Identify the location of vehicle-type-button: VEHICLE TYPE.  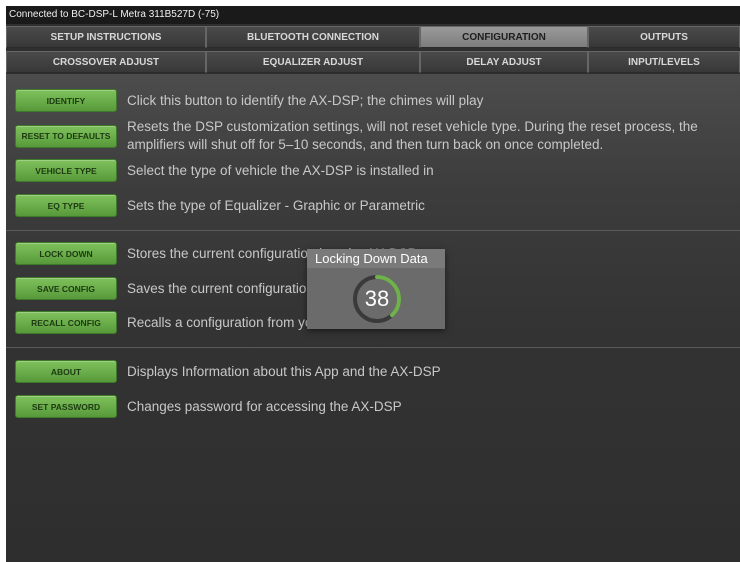
(66, 170).